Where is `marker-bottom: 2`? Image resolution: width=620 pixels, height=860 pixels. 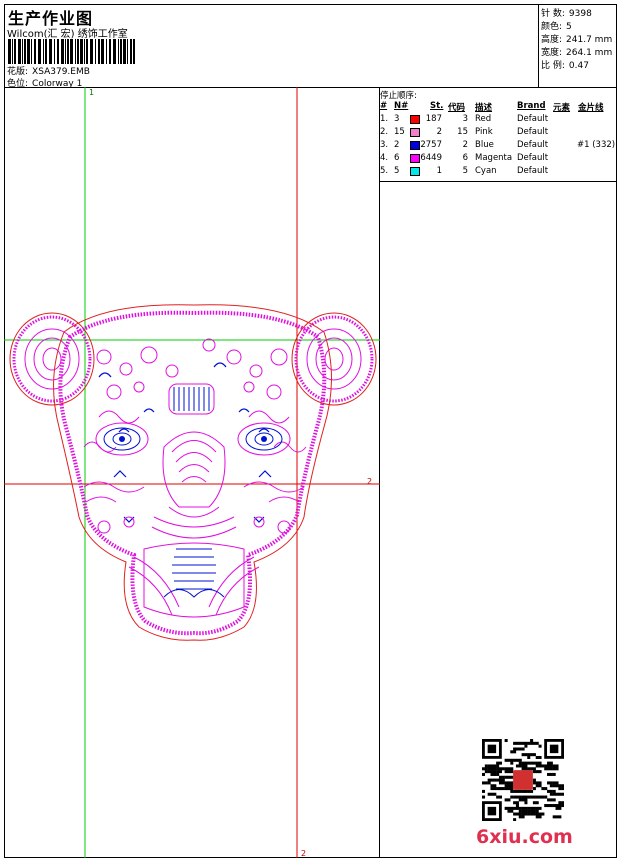
marker-bottom: 2 is located at coordinates (303, 853).